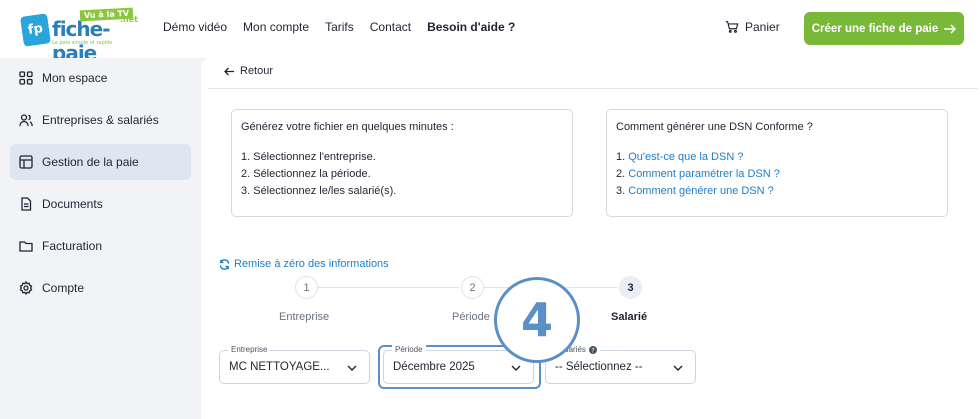 This screenshot has width=980, height=419. Describe the element at coordinates (26, 120) in the screenshot. I see `users-icon` at that location.